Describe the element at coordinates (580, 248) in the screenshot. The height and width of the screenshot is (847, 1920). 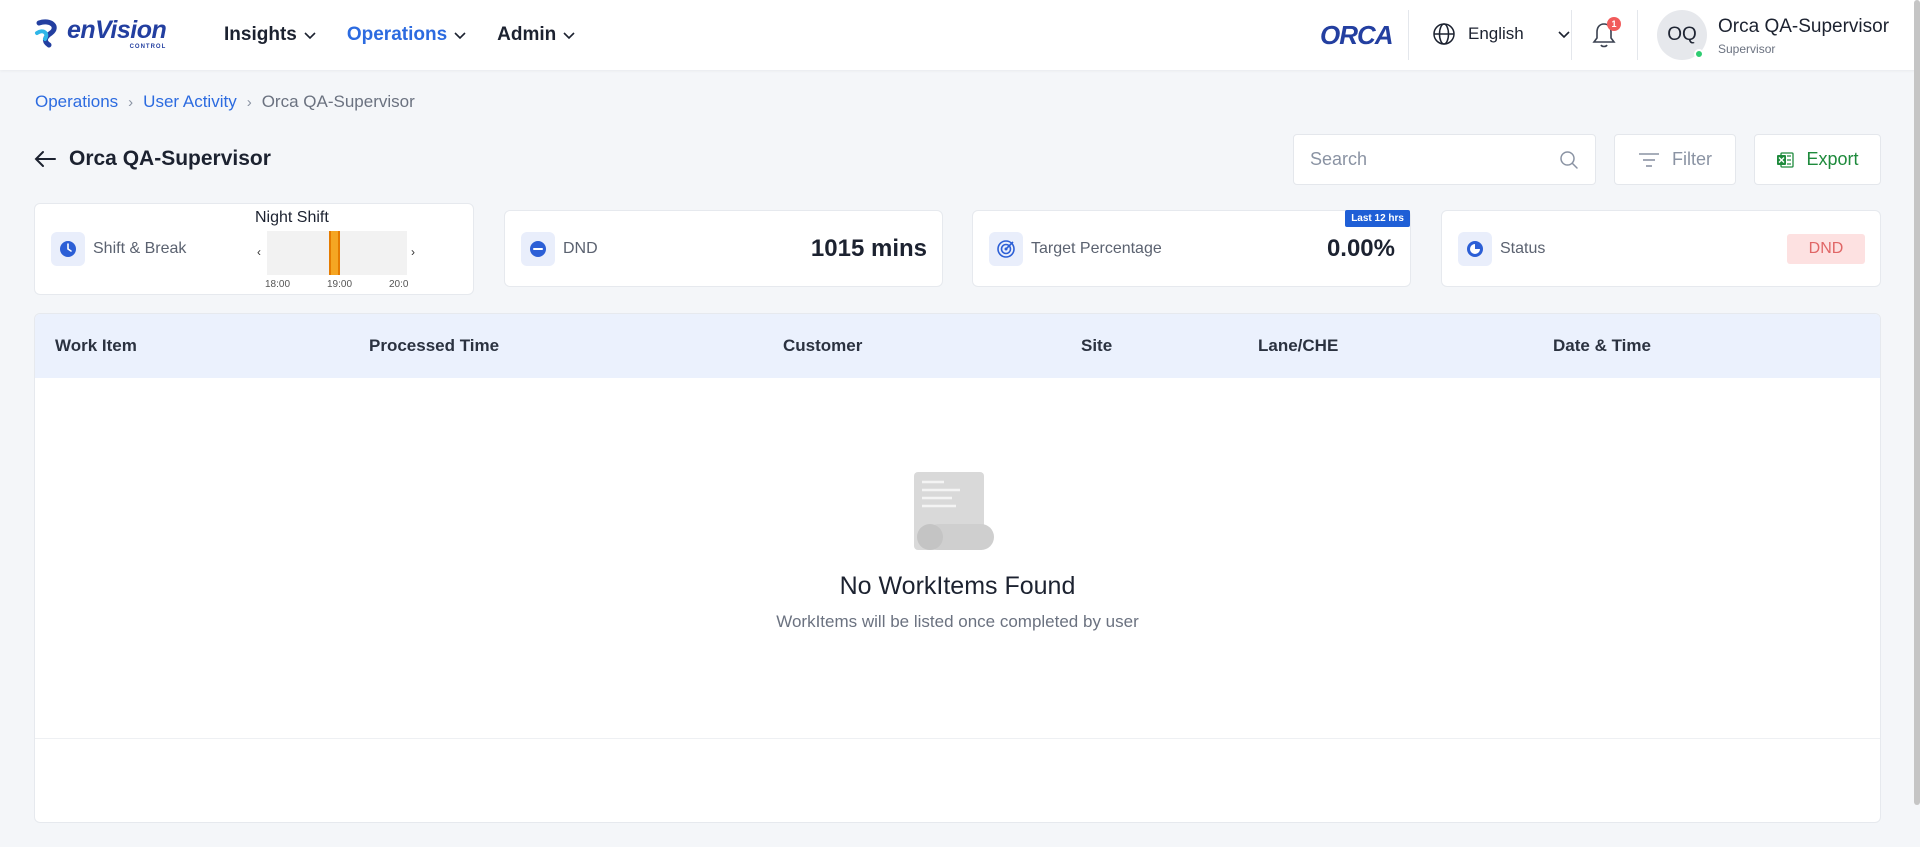
I see `dnd-label: DND` at that location.